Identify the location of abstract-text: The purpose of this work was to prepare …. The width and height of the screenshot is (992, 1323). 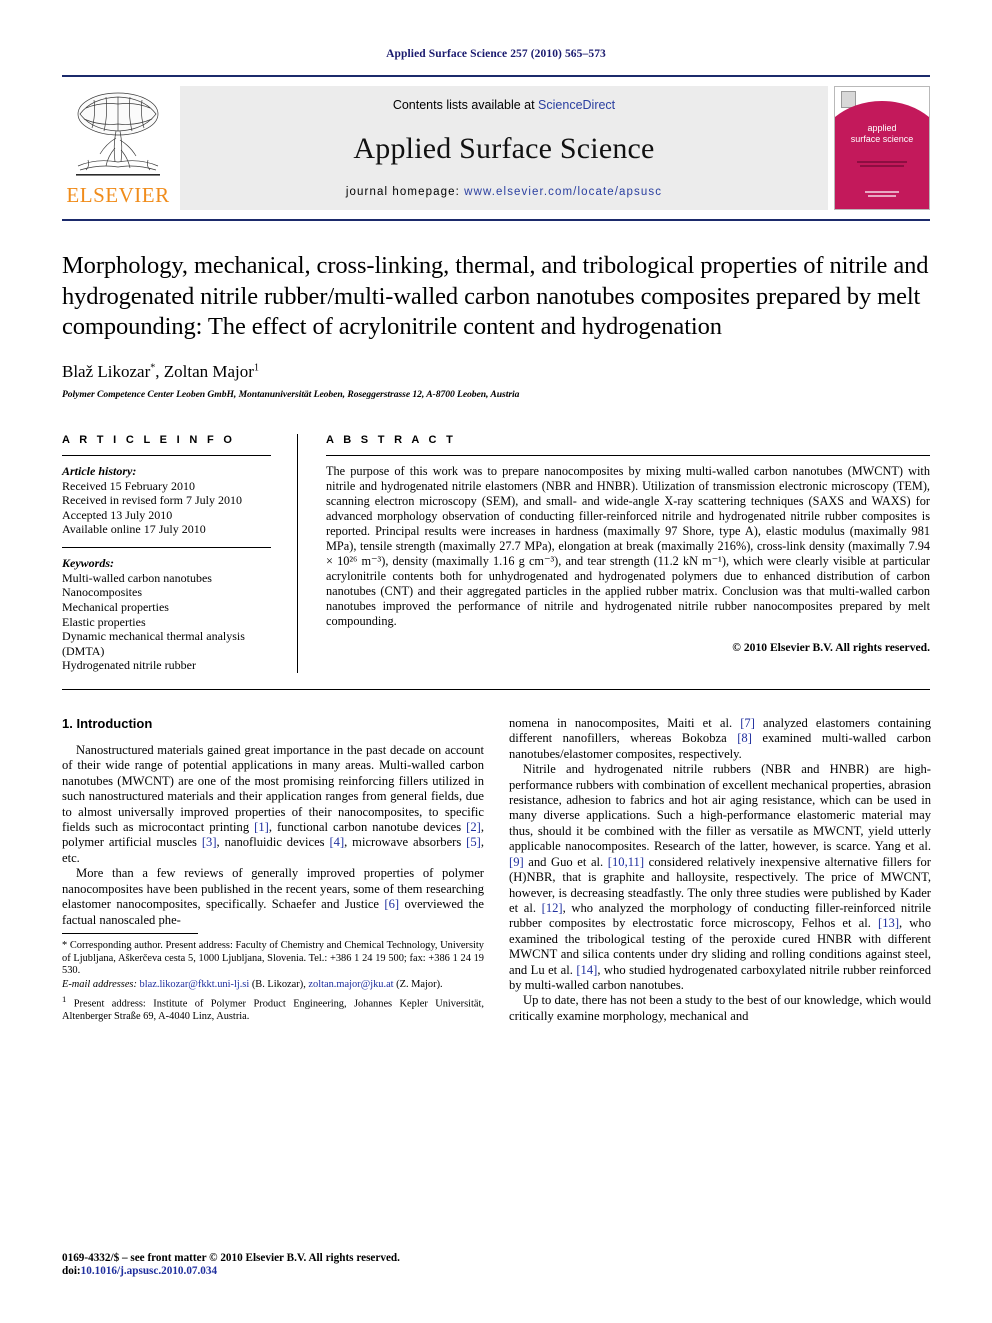
(628, 546).